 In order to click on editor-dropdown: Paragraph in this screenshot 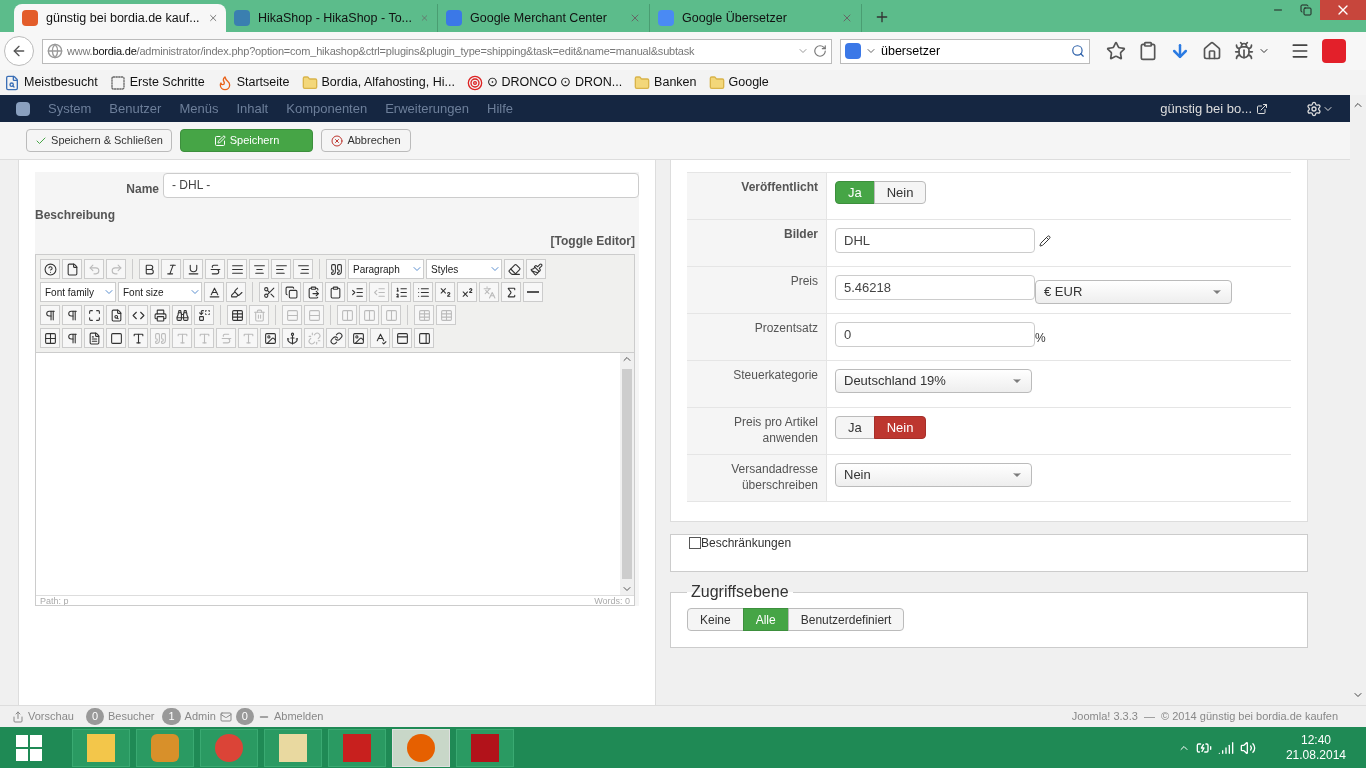, I will do `click(386, 269)`.